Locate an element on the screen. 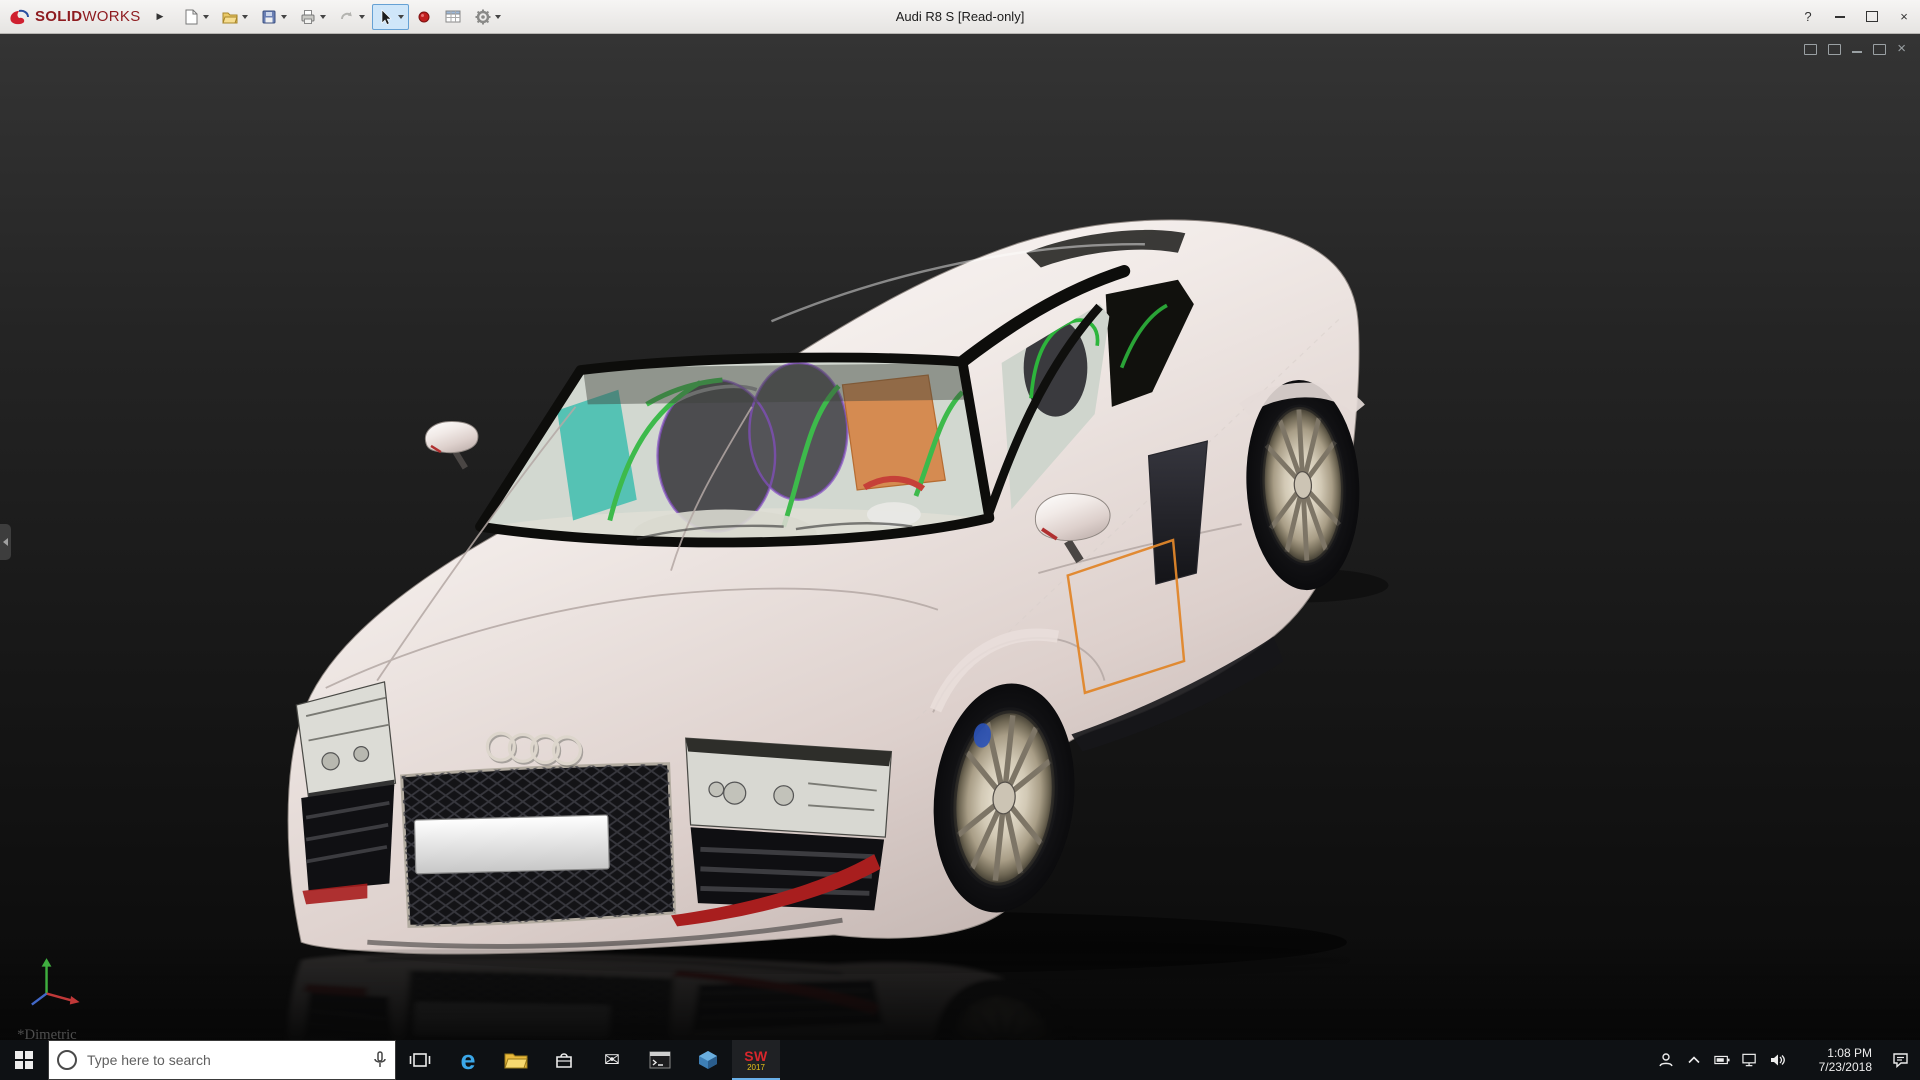 This screenshot has width=1920, height=1080. save-button is located at coordinates (273, 17).